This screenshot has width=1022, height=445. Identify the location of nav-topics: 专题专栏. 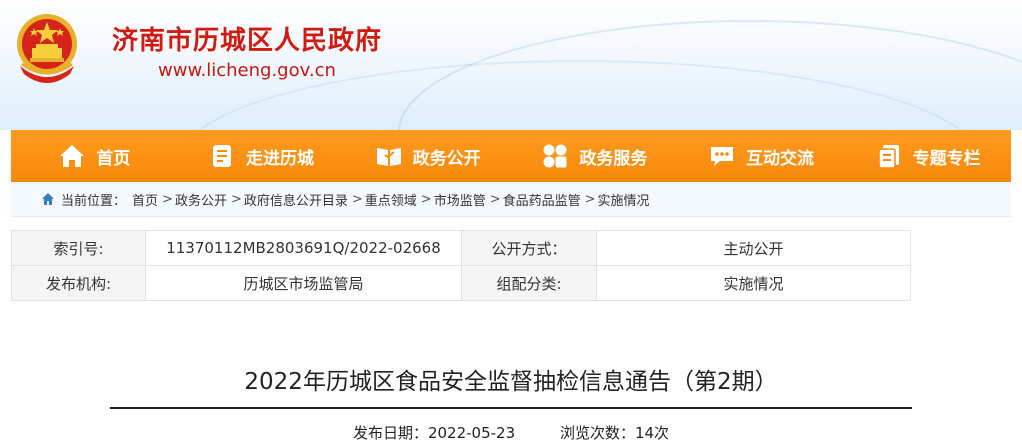
(927, 156).